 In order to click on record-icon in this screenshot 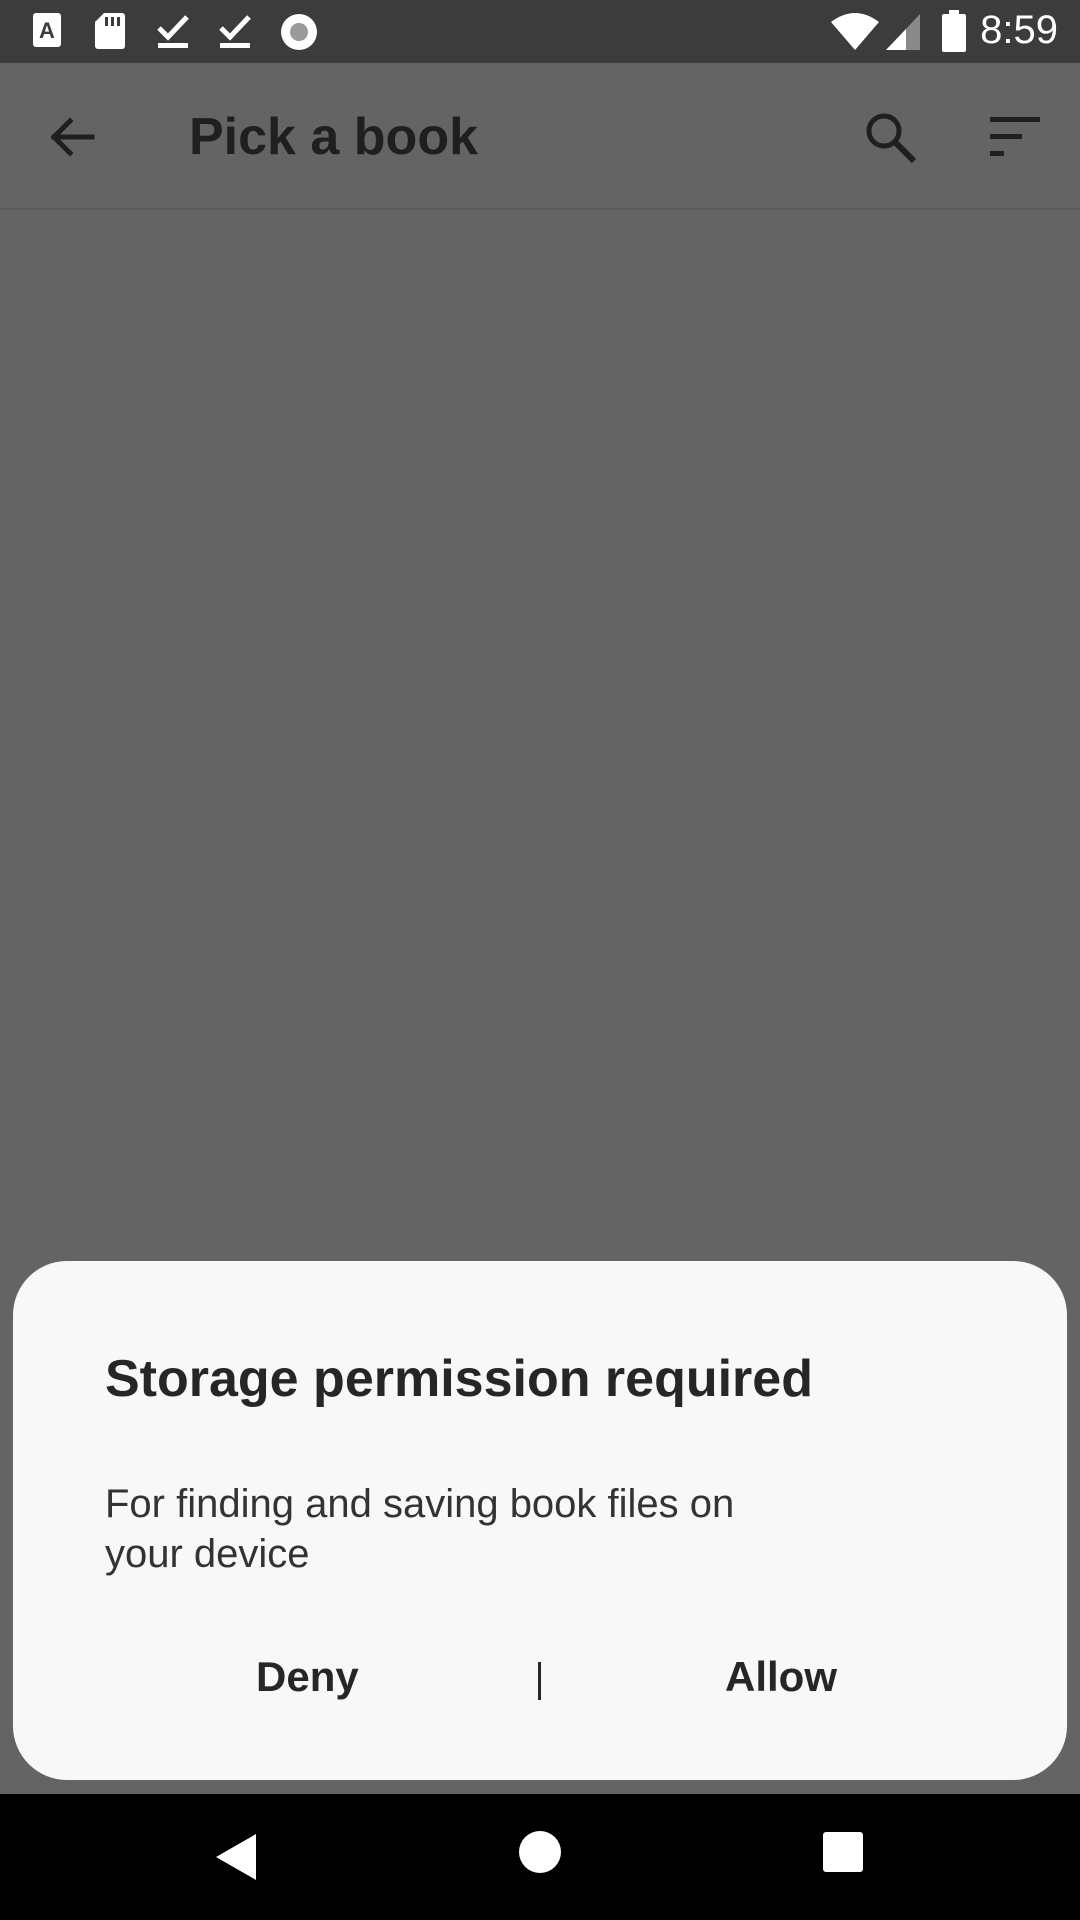, I will do `click(299, 32)`.